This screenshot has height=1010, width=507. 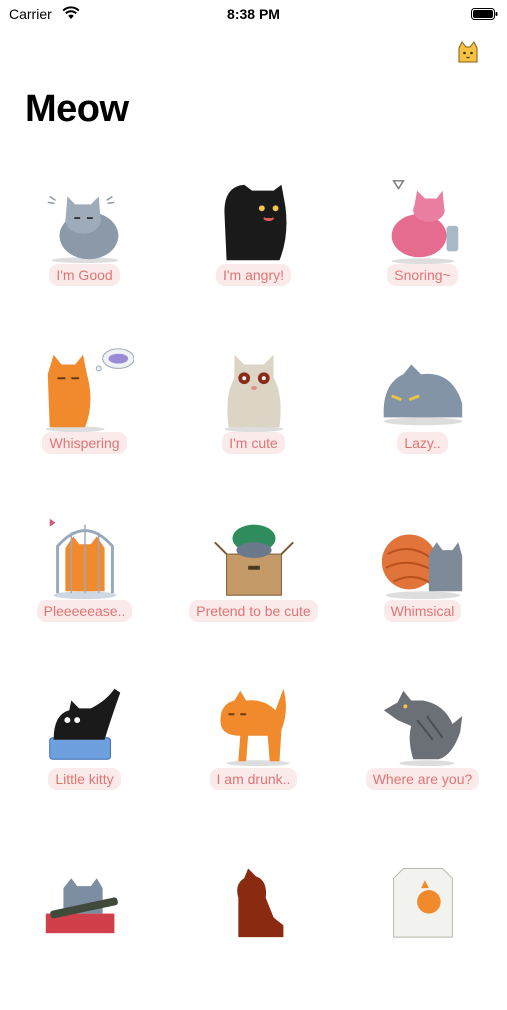 I want to click on sticker-cell: Whimsical, so click(x=422, y=590).